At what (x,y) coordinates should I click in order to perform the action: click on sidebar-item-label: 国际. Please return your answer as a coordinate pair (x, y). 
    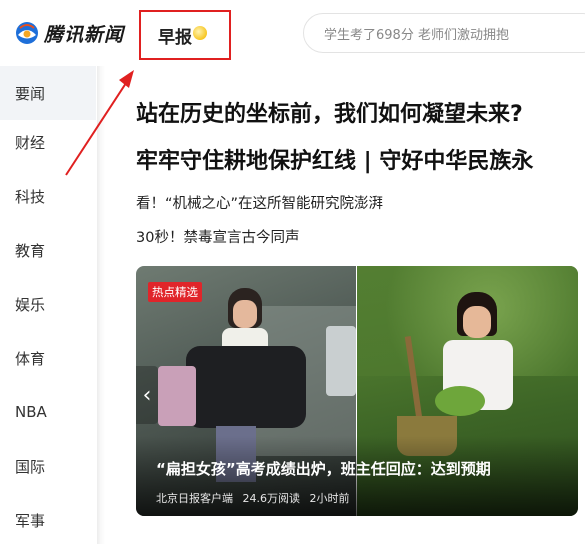
    Looking at the image, I should click on (30, 466).